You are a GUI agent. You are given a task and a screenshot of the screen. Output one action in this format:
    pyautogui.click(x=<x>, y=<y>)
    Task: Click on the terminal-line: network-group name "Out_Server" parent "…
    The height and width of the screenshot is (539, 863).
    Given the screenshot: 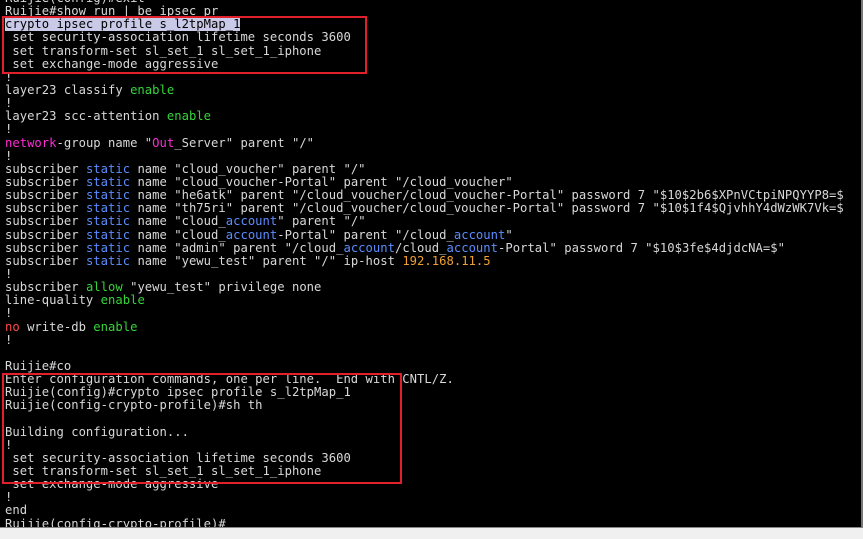 What is the action you would take?
    pyautogui.click(x=424, y=142)
    